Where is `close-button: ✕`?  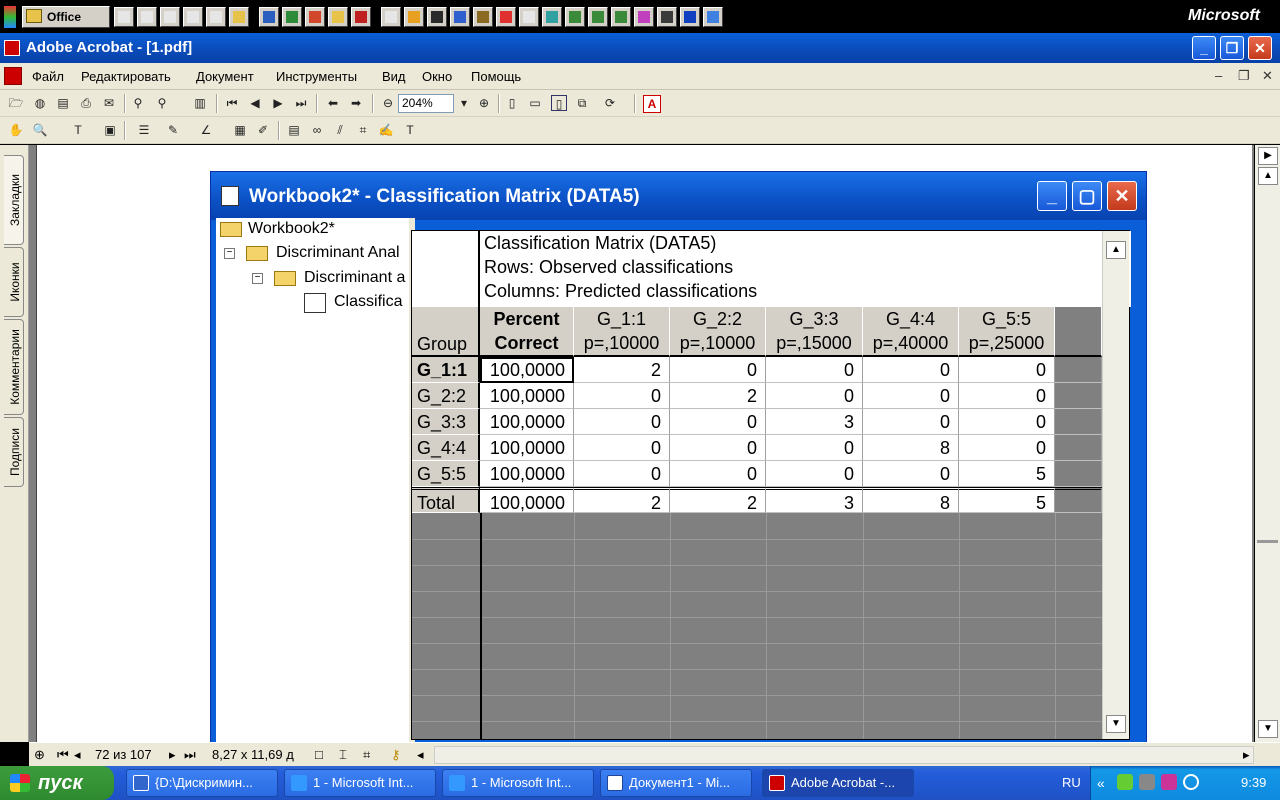
close-button: ✕ is located at coordinates (1260, 48).